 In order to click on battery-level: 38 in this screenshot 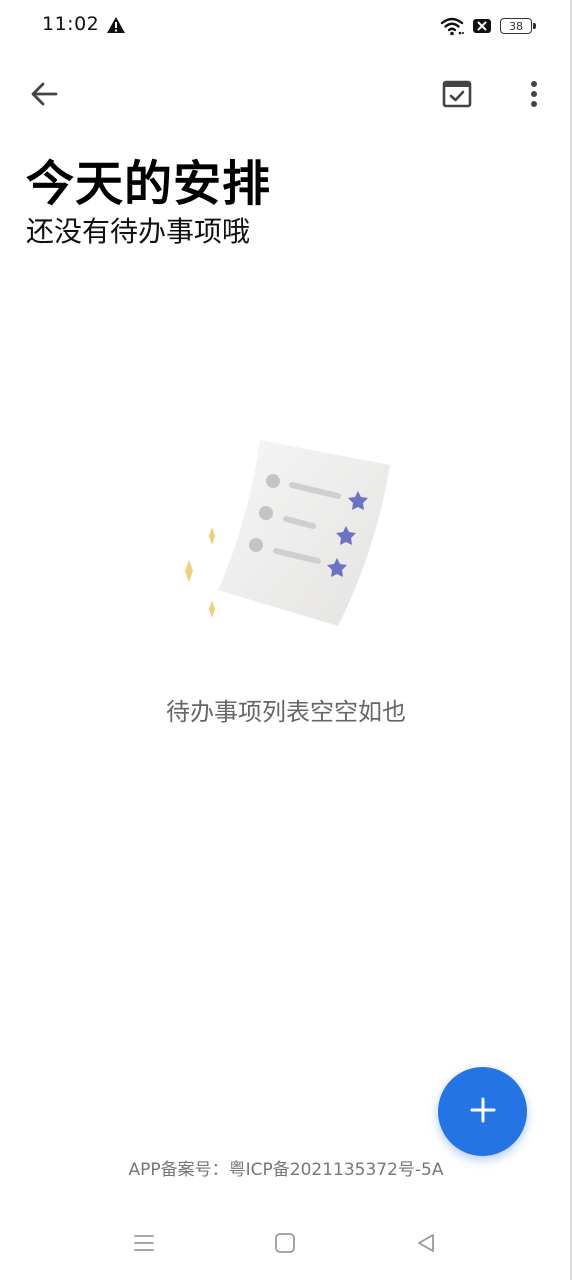, I will do `click(516, 26)`.